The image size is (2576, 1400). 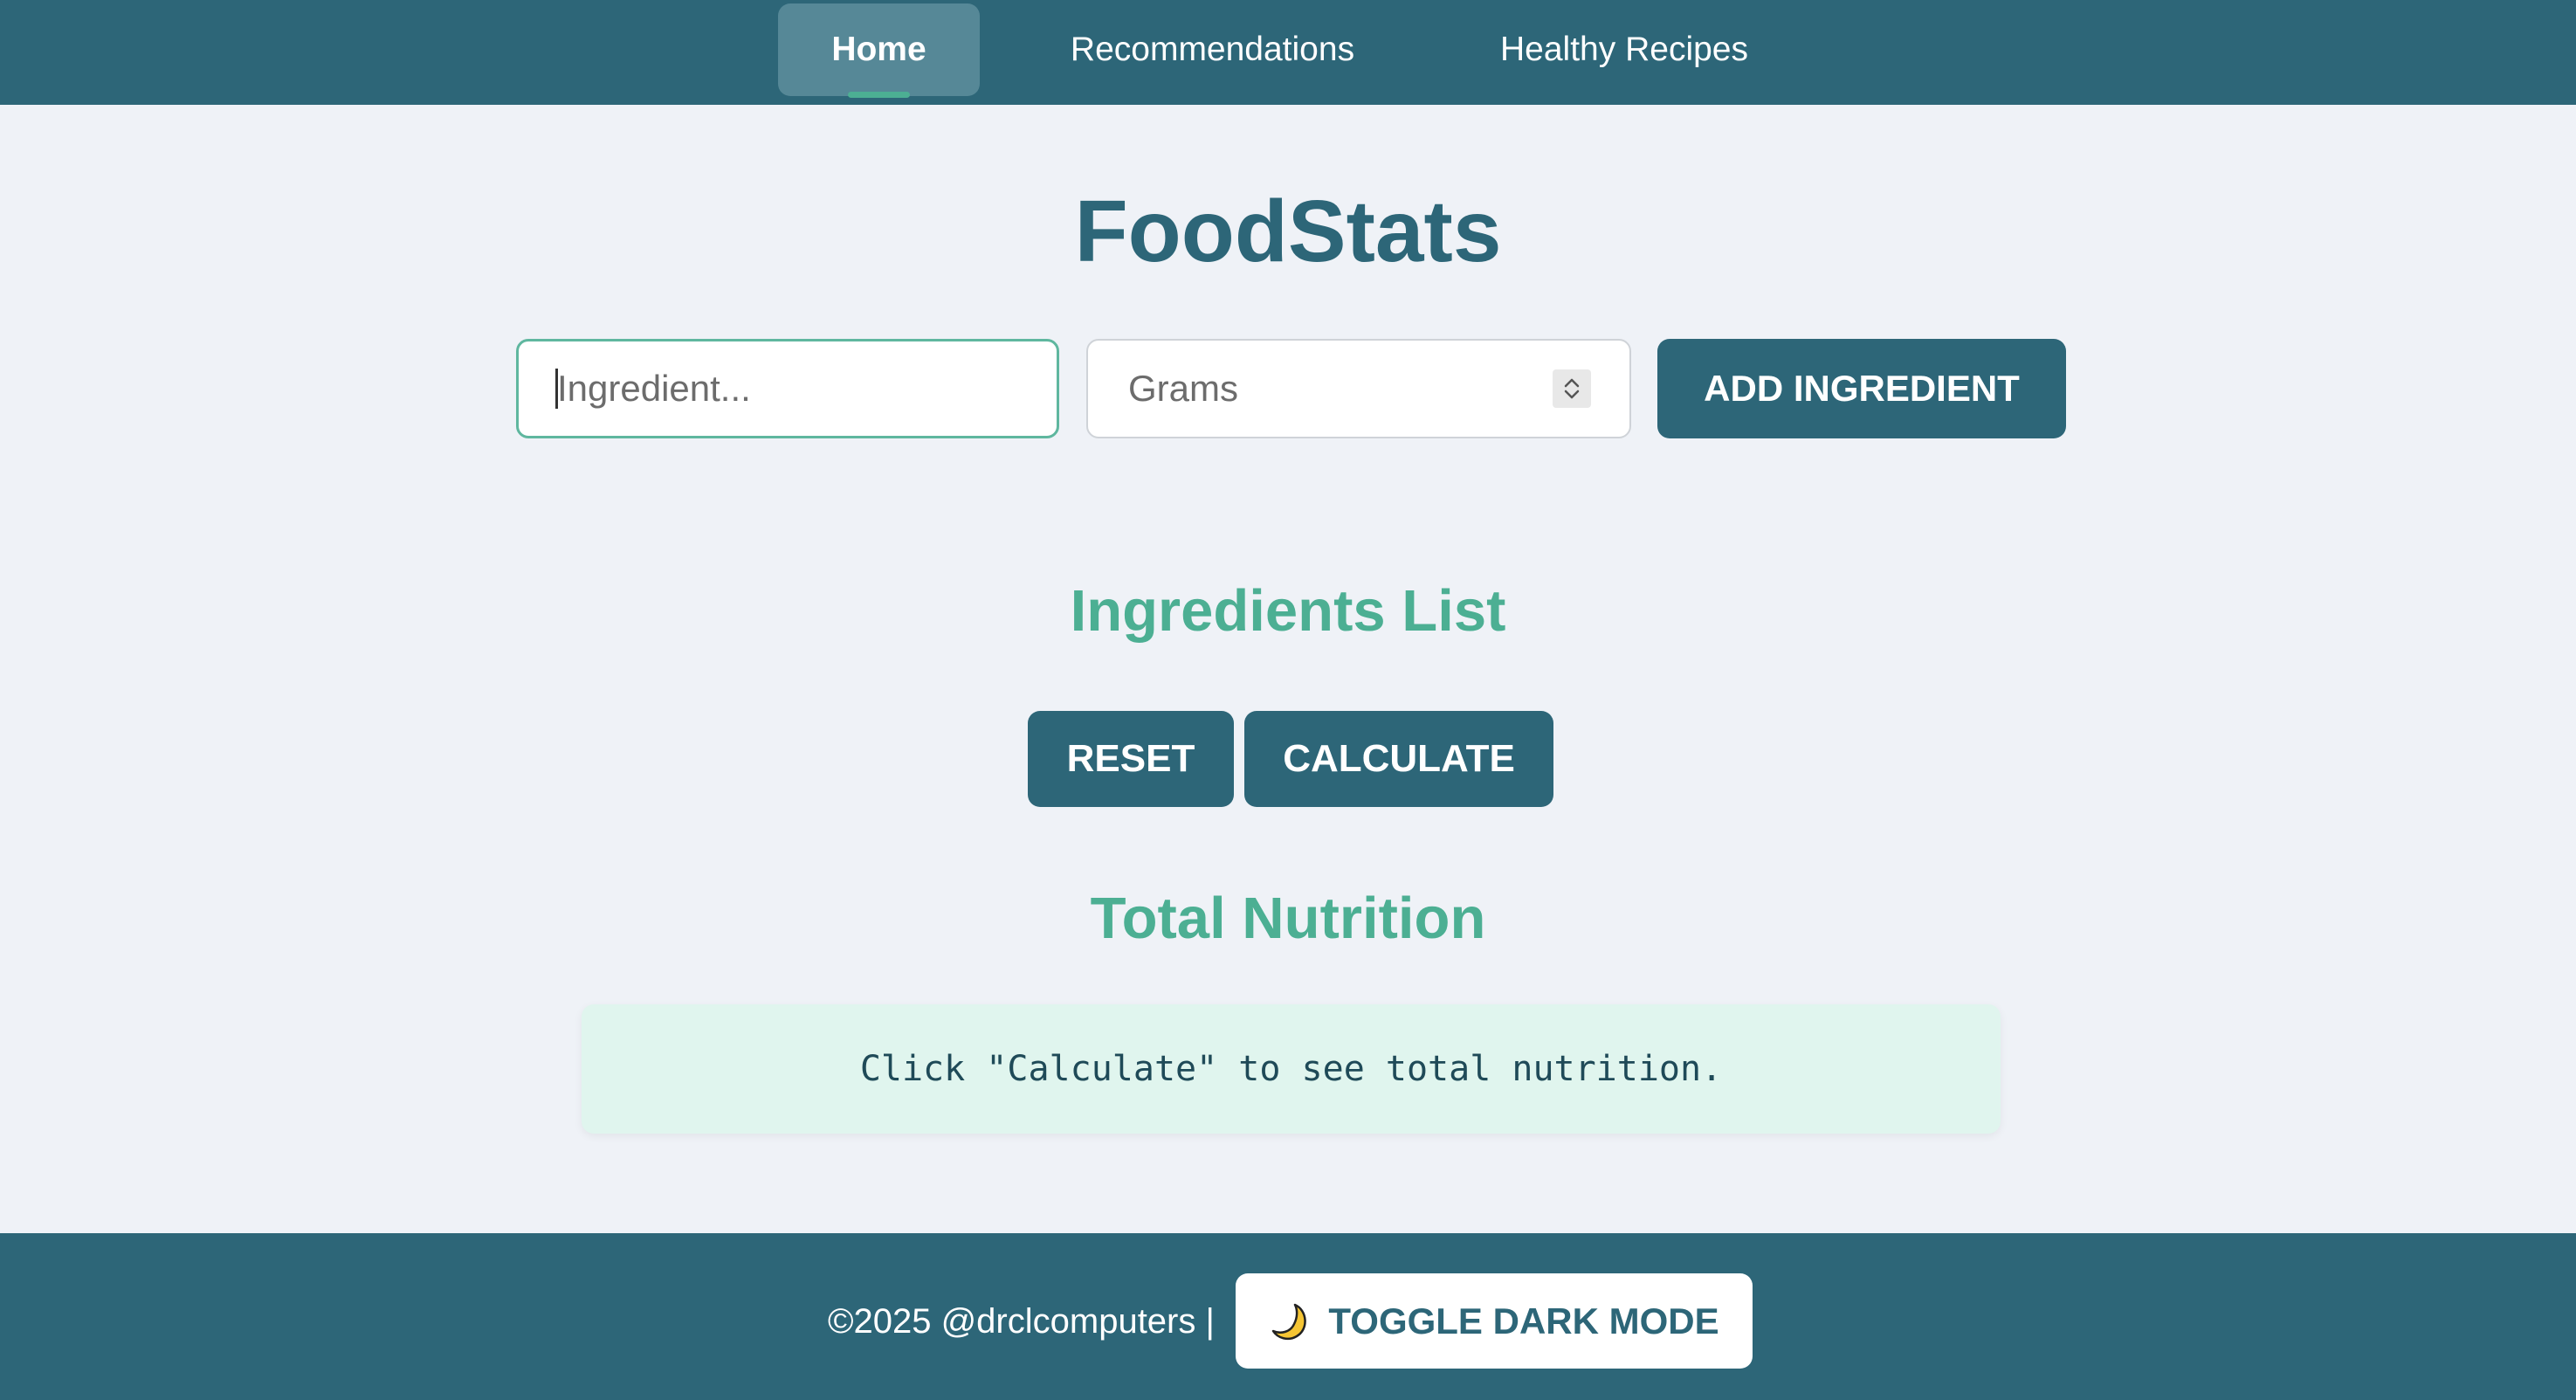 What do you see at coordinates (787, 388) in the screenshot?
I see `ingredient-input` at bounding box center [787, 388].